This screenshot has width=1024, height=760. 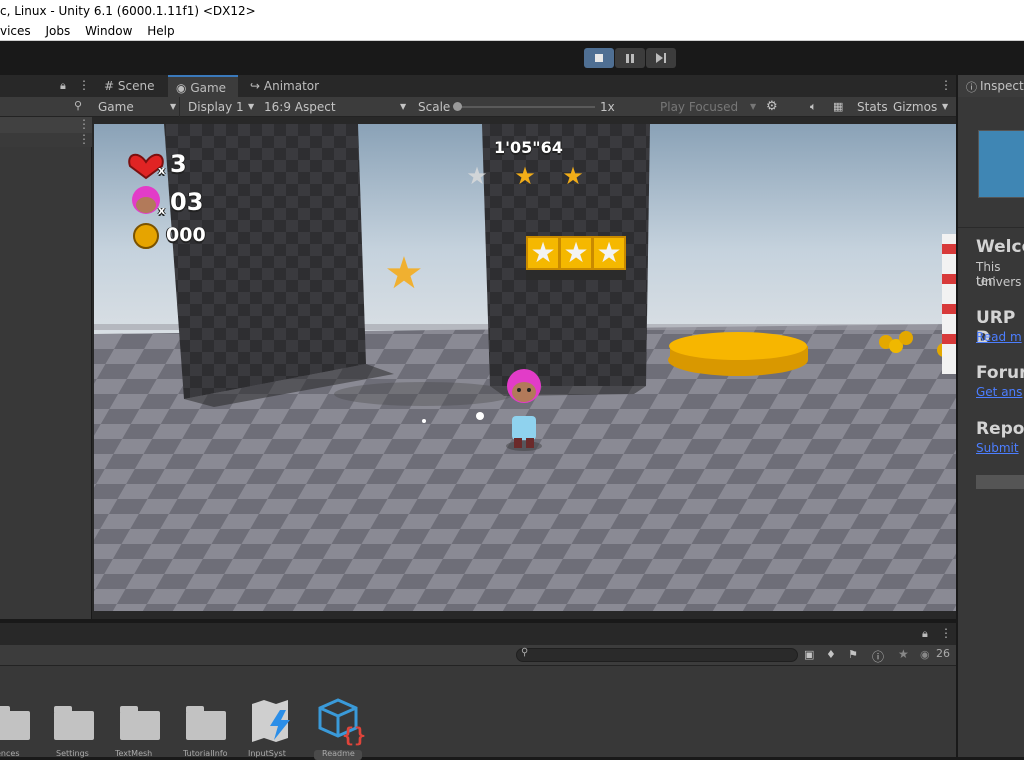 What do you see at coordinates (772, 107) in the screenshot?
I see `bug-icon: ⚙` at bounding box center [772, 107].